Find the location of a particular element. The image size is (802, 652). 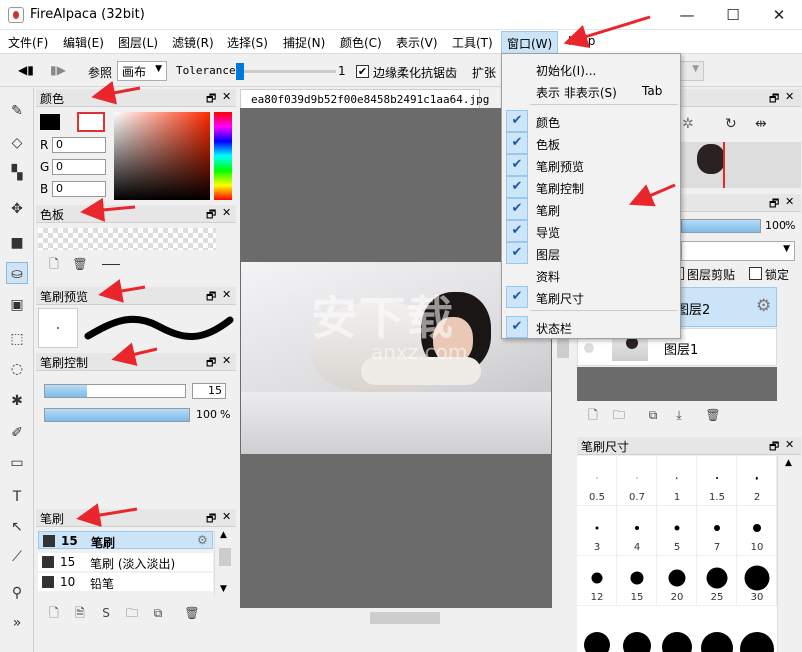

arrow-window-menu is located at coordinates (607, 31).